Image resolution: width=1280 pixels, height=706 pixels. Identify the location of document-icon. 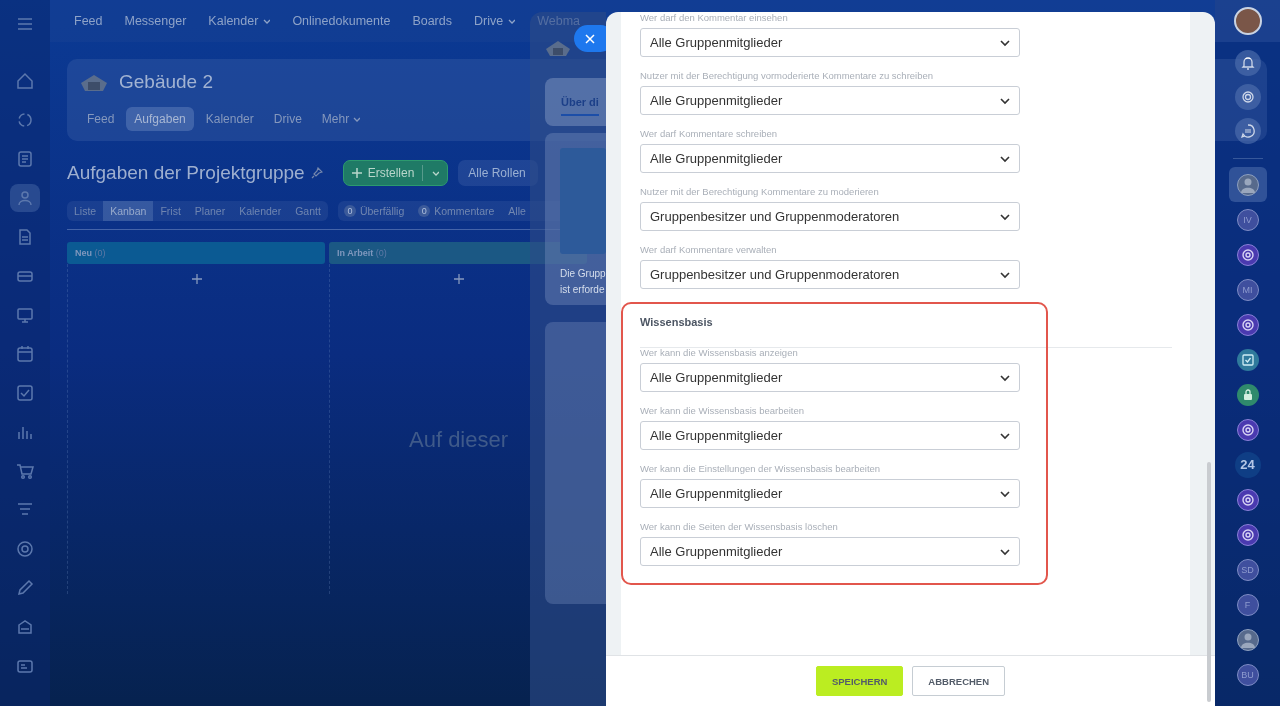
(25, 237).